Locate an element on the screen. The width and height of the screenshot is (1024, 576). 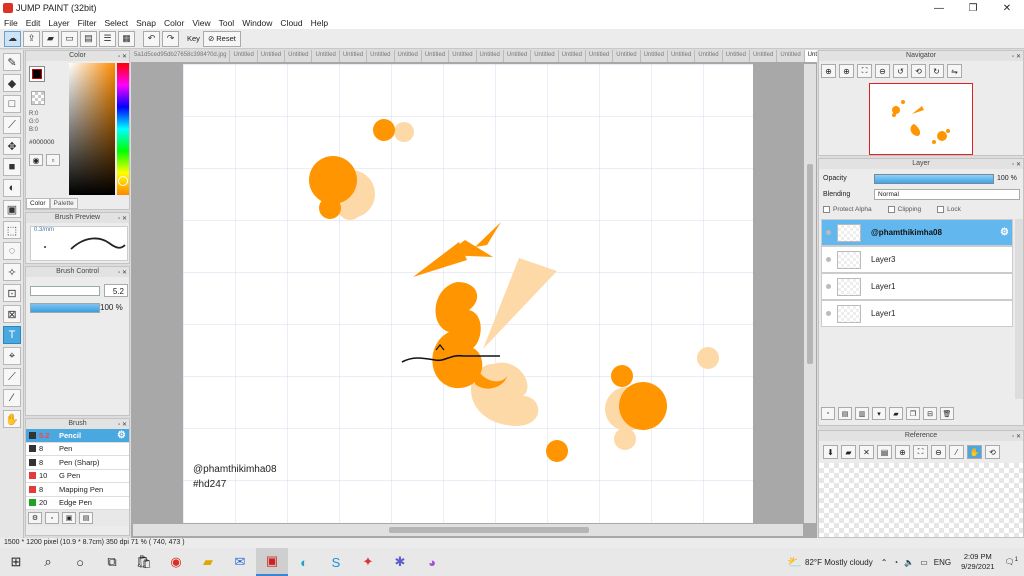
delete-layer-icon: 🗑 is located at coordinates (947, 413).